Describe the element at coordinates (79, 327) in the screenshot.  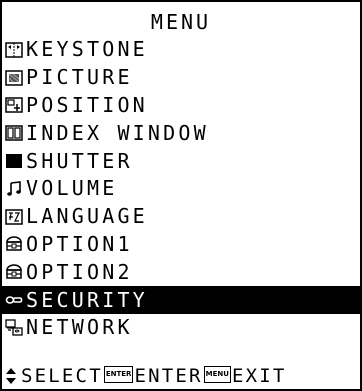
I see `menu-item-label: NETWORK` at that location.